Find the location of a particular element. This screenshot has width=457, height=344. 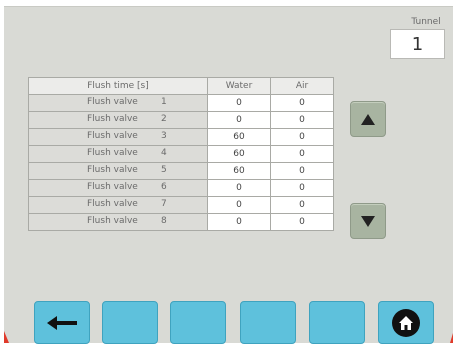

arrow-left-icon is located at coordinates (62, 322).